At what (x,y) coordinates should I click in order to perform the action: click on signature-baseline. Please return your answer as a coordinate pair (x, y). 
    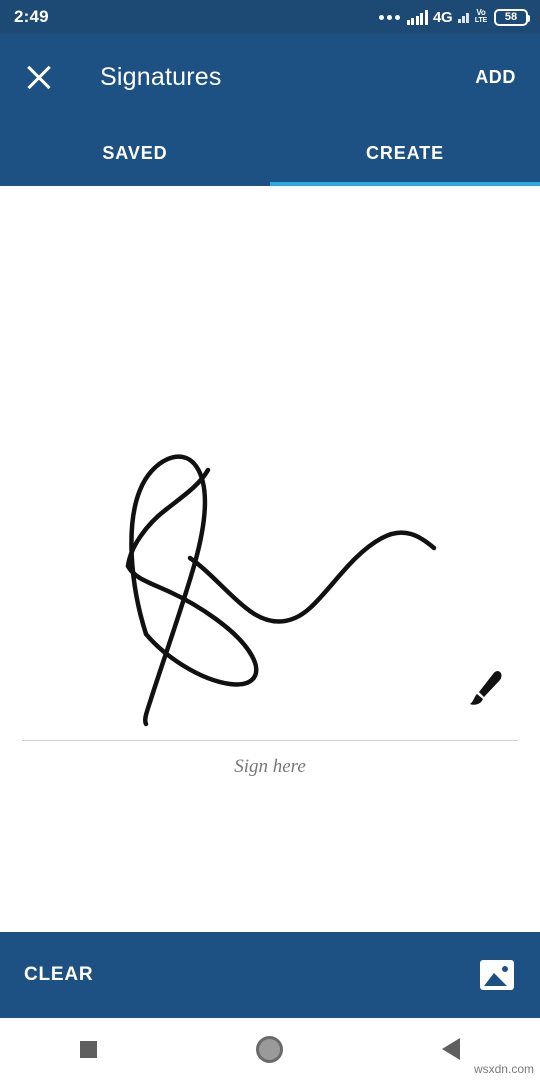
    Looking at the image, I should click on (270, 740).